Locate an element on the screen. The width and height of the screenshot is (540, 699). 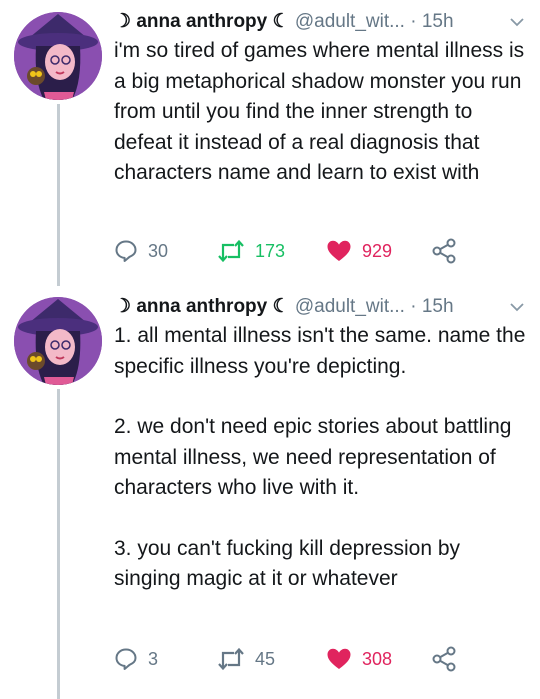
reply-button: 30 is located at coordinates (141, 251).